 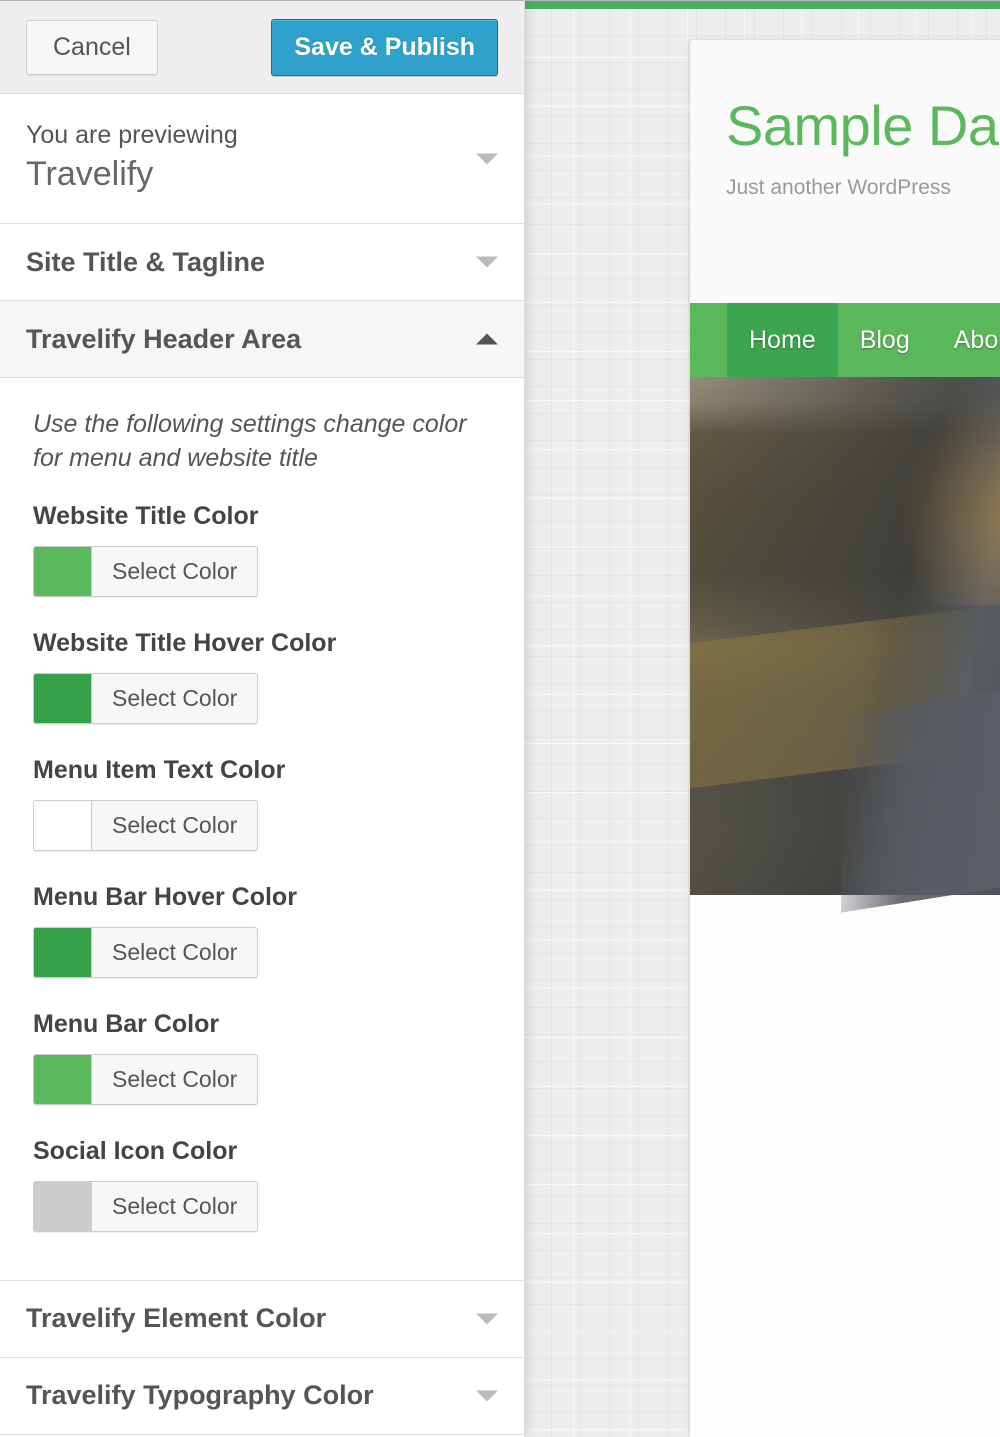 What do you see at coordinates (164, 338) in the screenshot?
I see `section-title: Travelify Header Area` at bounding box center [164, 338].